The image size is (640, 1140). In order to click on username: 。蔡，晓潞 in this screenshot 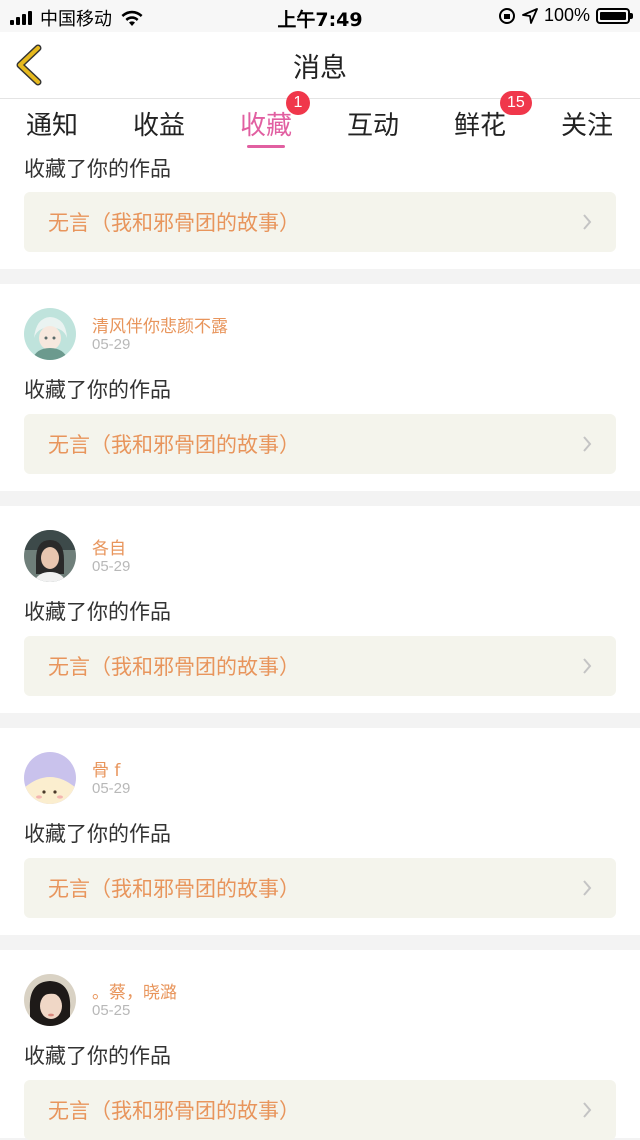, I will do `click(134, 990)`.